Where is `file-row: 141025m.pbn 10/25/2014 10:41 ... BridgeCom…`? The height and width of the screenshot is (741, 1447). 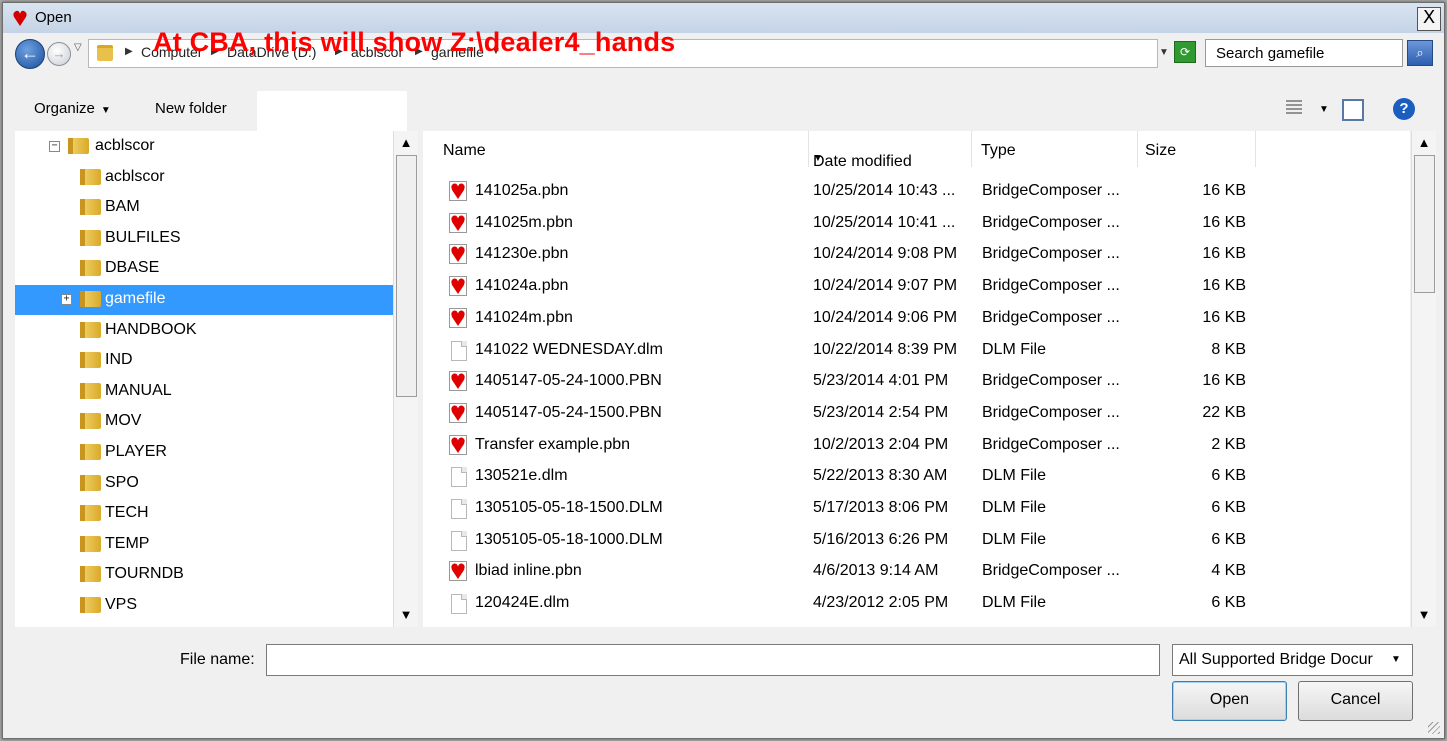 file-row: 141025m.pbn 10/25/2014 10:41 ... BridgeCom… is located at coordinates (916, 223).